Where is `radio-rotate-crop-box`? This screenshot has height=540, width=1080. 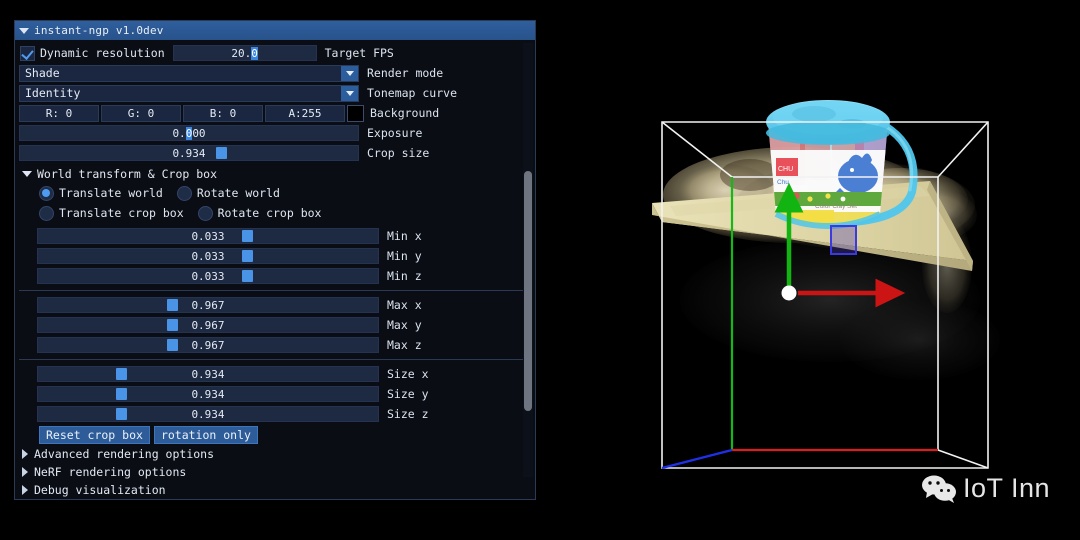
radio-rotate-crop-box is located at coordinates (205, 213).